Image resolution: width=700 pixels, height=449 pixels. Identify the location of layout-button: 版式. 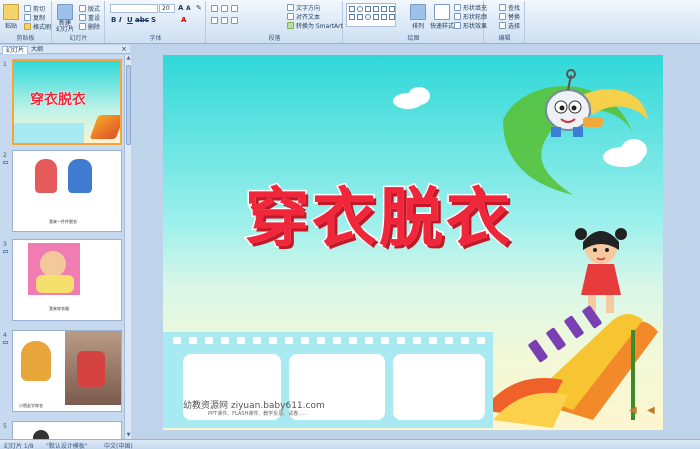
(89, 8).